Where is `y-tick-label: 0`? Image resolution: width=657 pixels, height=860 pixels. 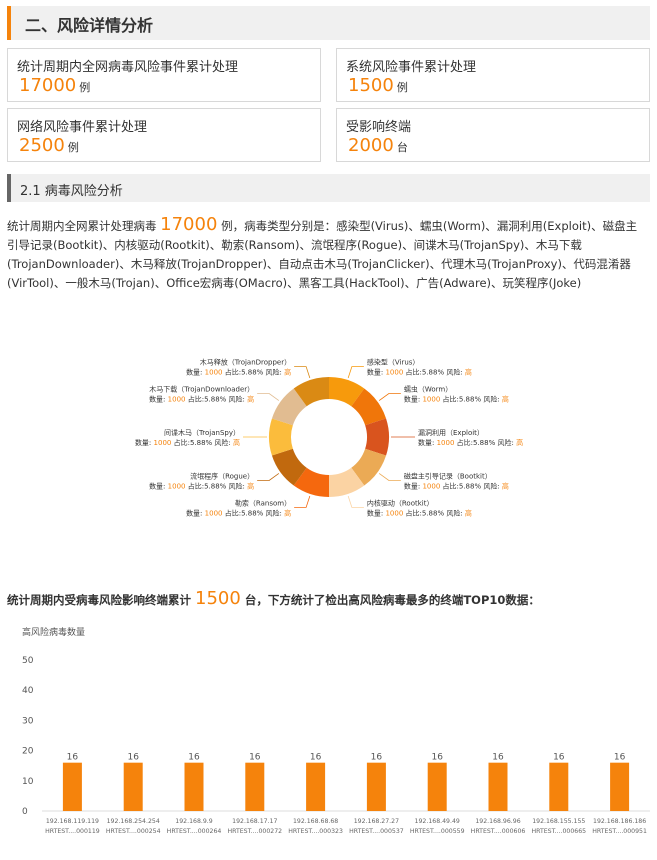 y-tick-label: 0 is located at coordinates (25, 812).